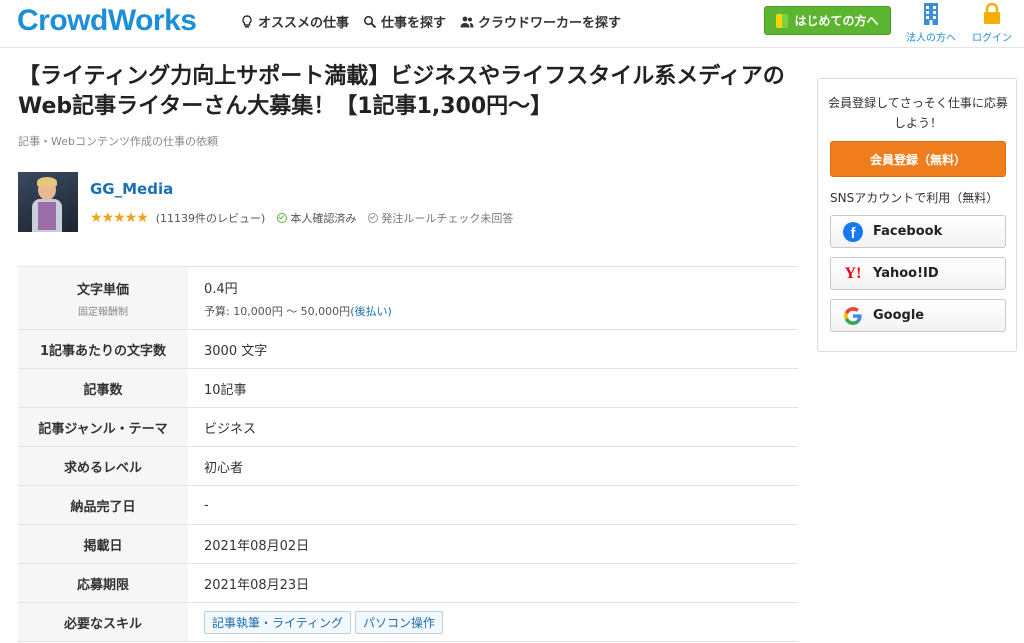 The image size is (1024, 643). I want to click on row-value: 10記事, so click(493, 388).